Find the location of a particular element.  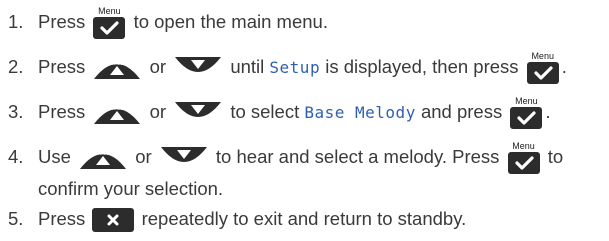

step-text: and press is located at coordinates (461, 111).